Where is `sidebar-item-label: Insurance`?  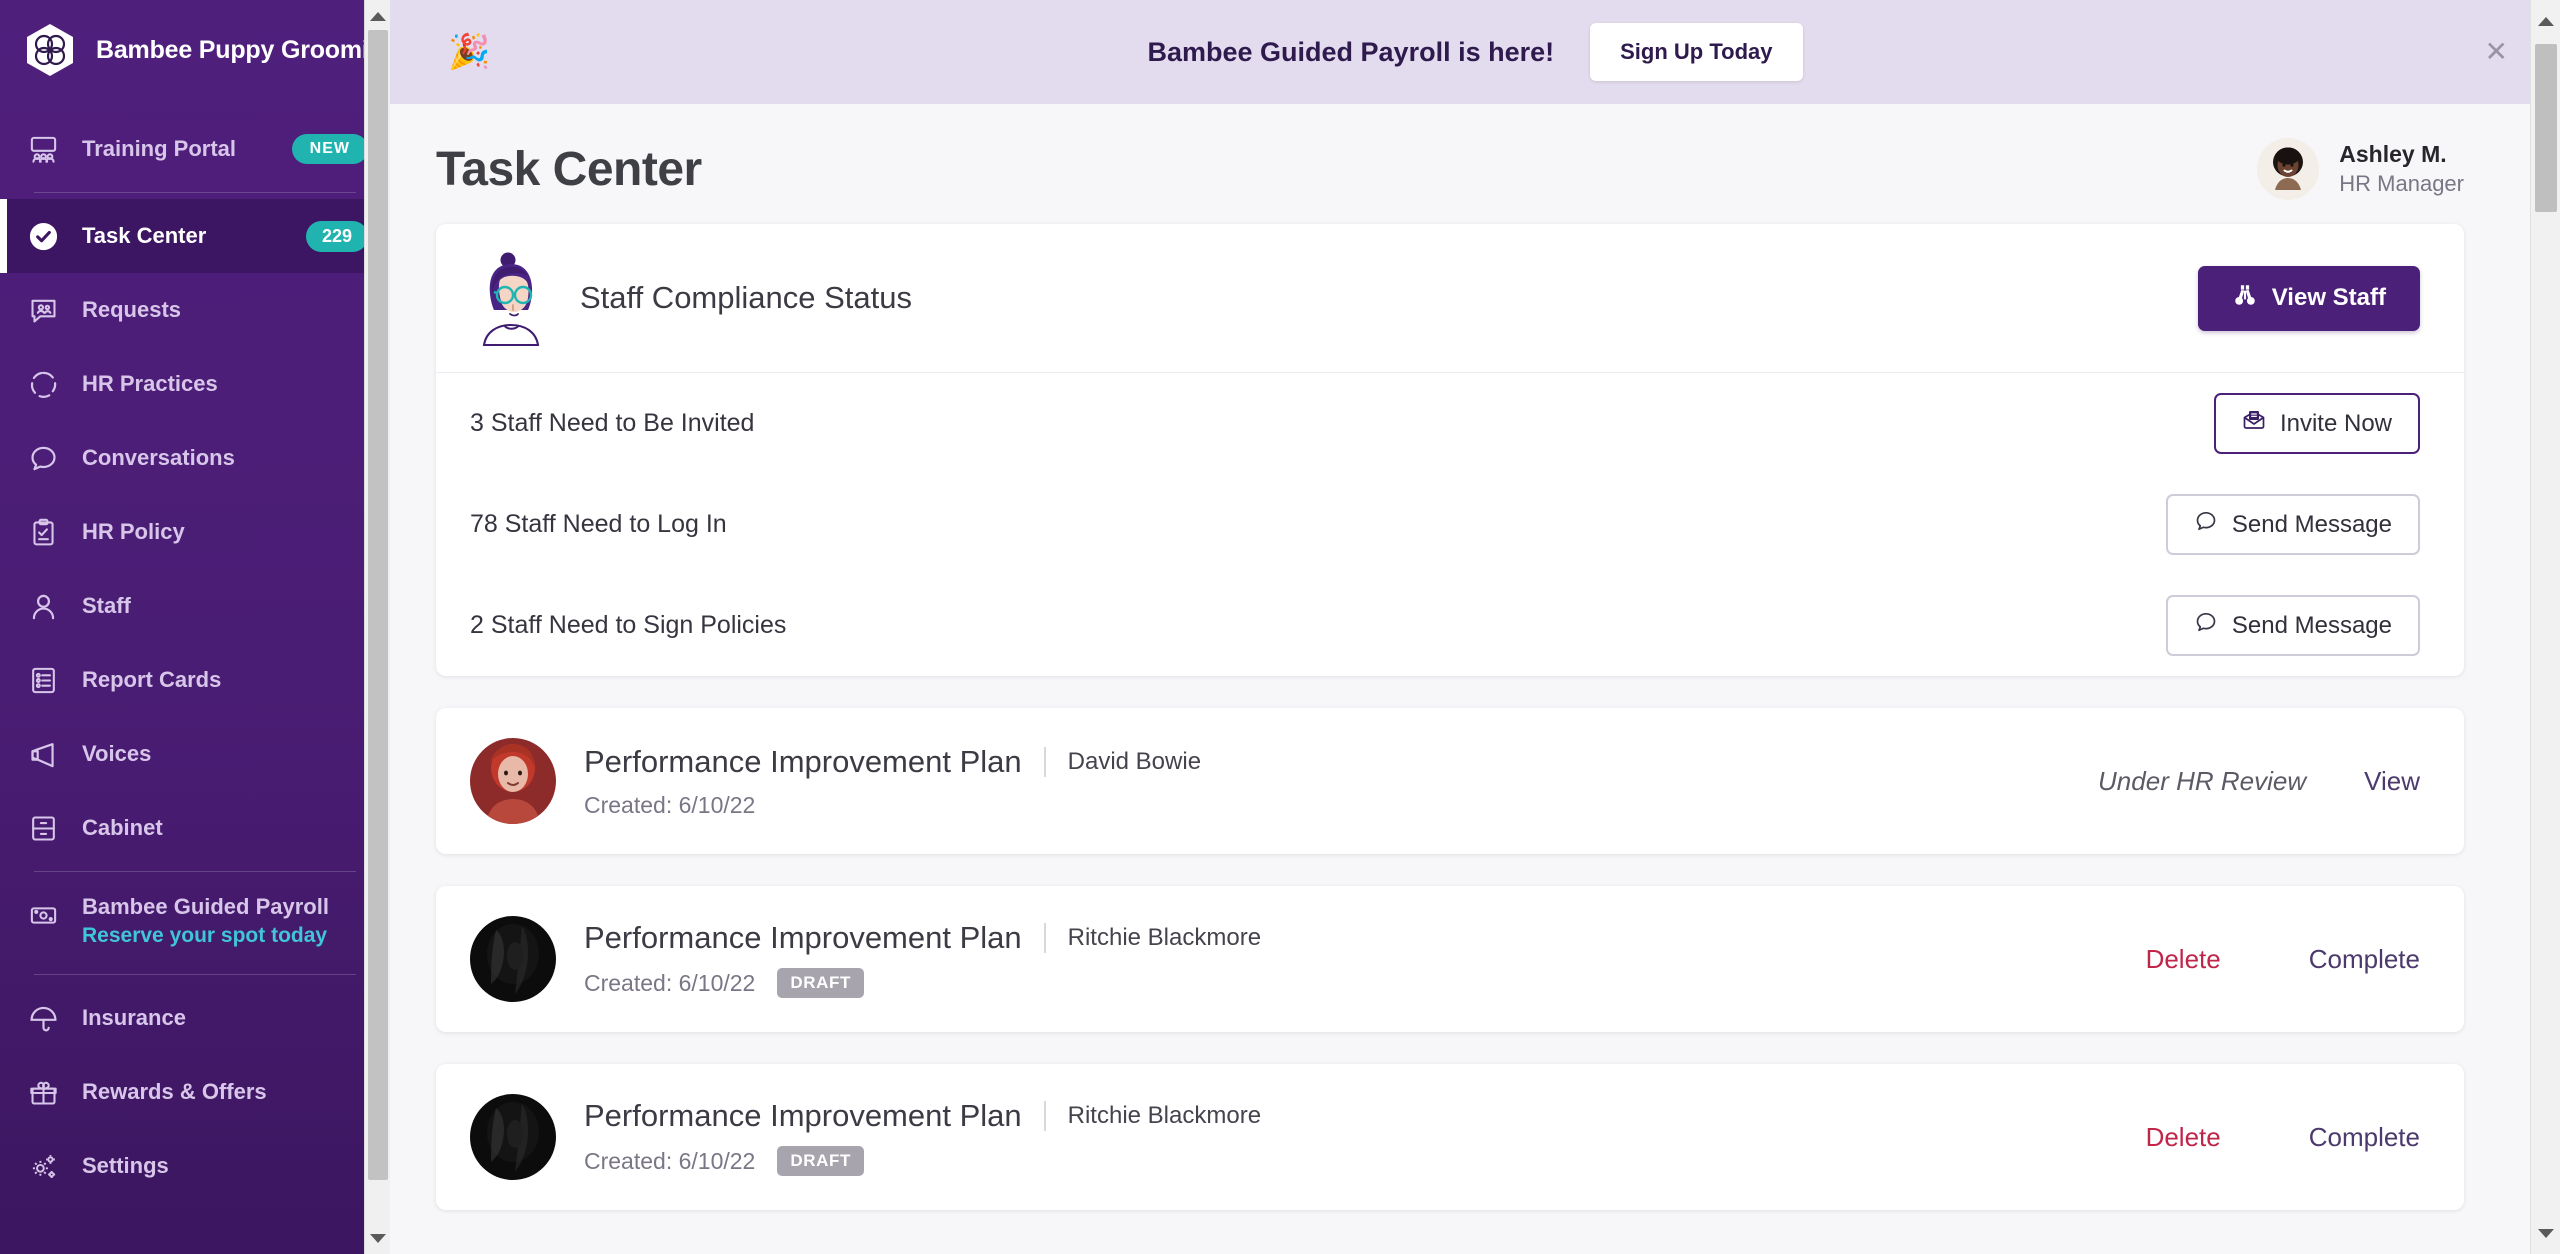
sidebar-item-label: Insurance is located at coordinates (134, 1017).